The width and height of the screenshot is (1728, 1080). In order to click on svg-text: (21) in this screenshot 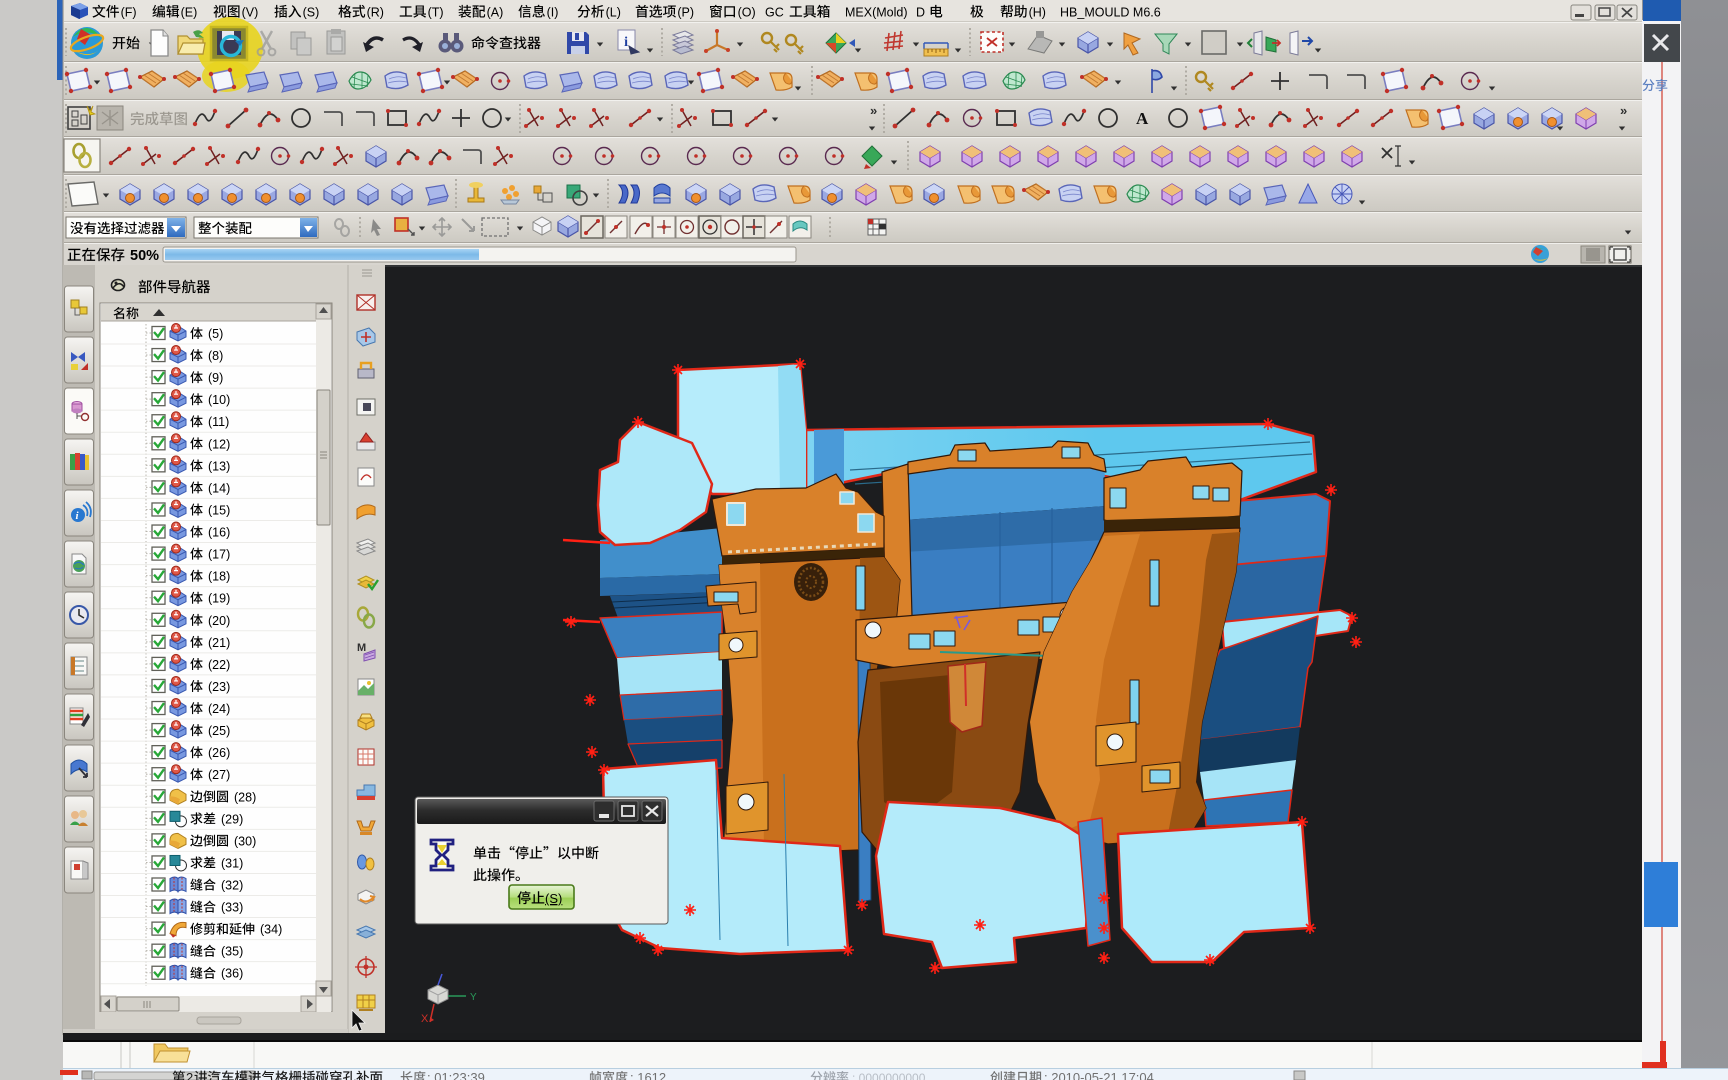, I will do `click(219, 643)`.